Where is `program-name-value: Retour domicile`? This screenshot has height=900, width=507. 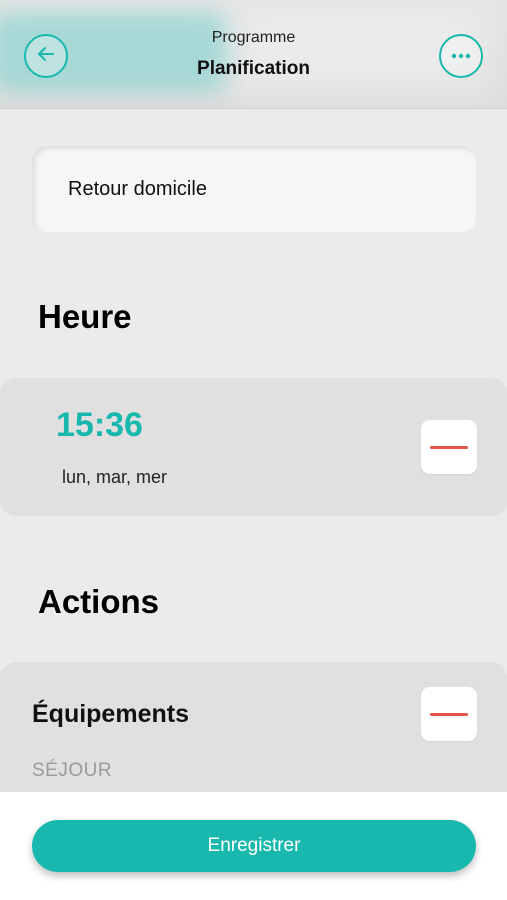 program-name-value: Retour domicile is located at coordinates (137, 188).